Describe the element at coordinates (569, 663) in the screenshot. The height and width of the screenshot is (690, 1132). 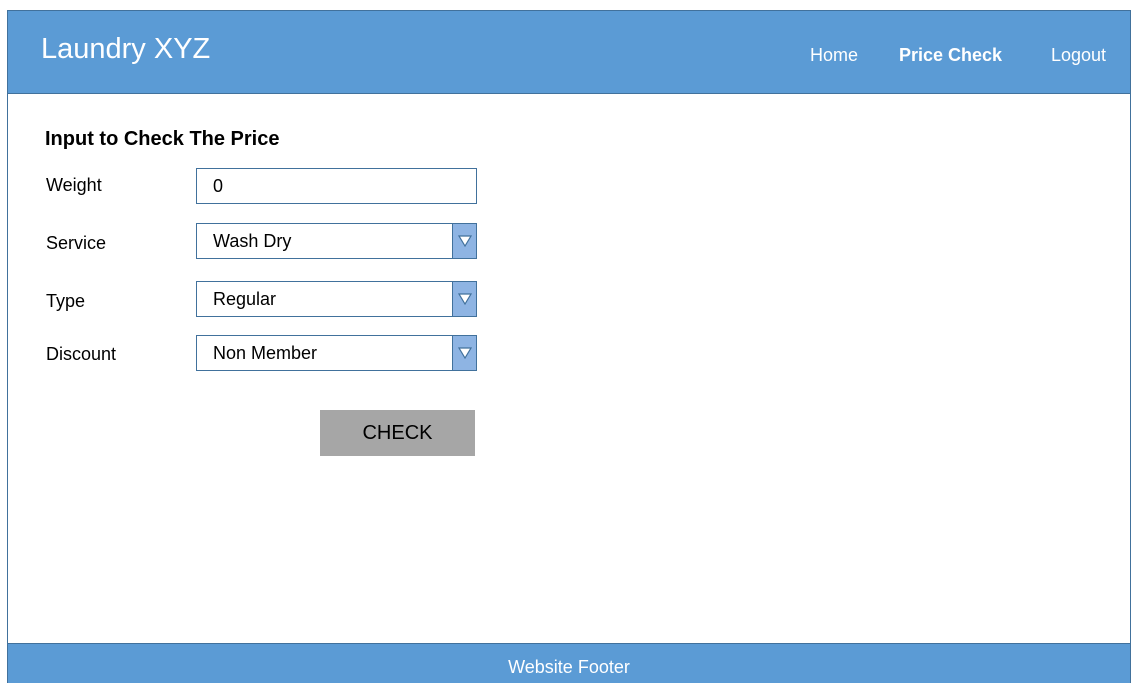
I see `site-footer: Website Footer` at that location.